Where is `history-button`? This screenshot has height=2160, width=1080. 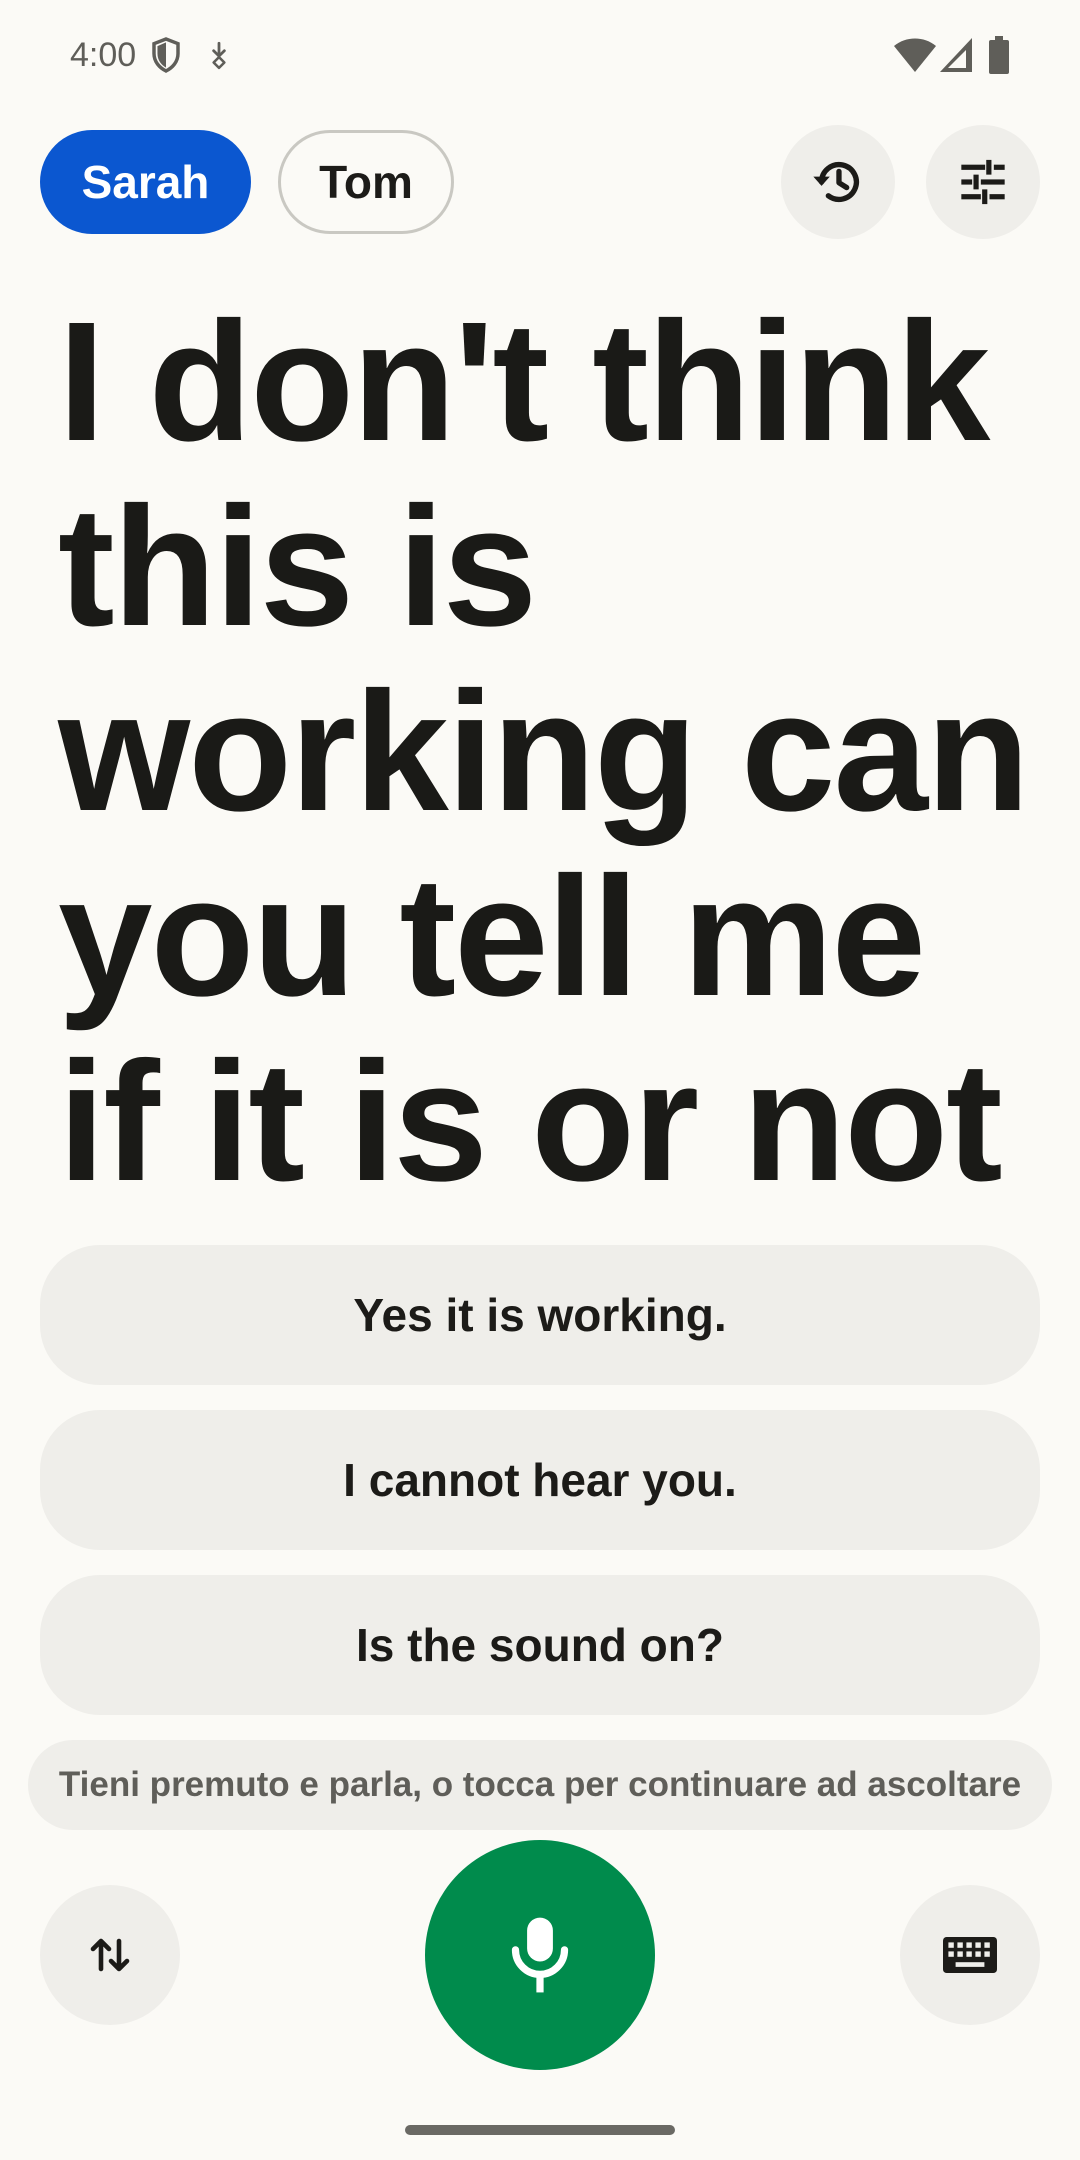
history-button is located at coordinates (838, 182).